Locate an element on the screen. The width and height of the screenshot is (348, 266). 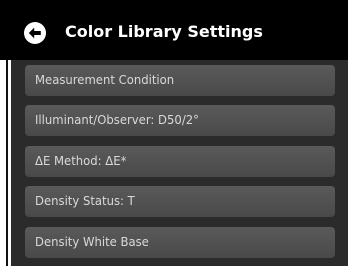
delta-e-method-label: ΔE Method: ΔE* is located at coordinates (81, 161).